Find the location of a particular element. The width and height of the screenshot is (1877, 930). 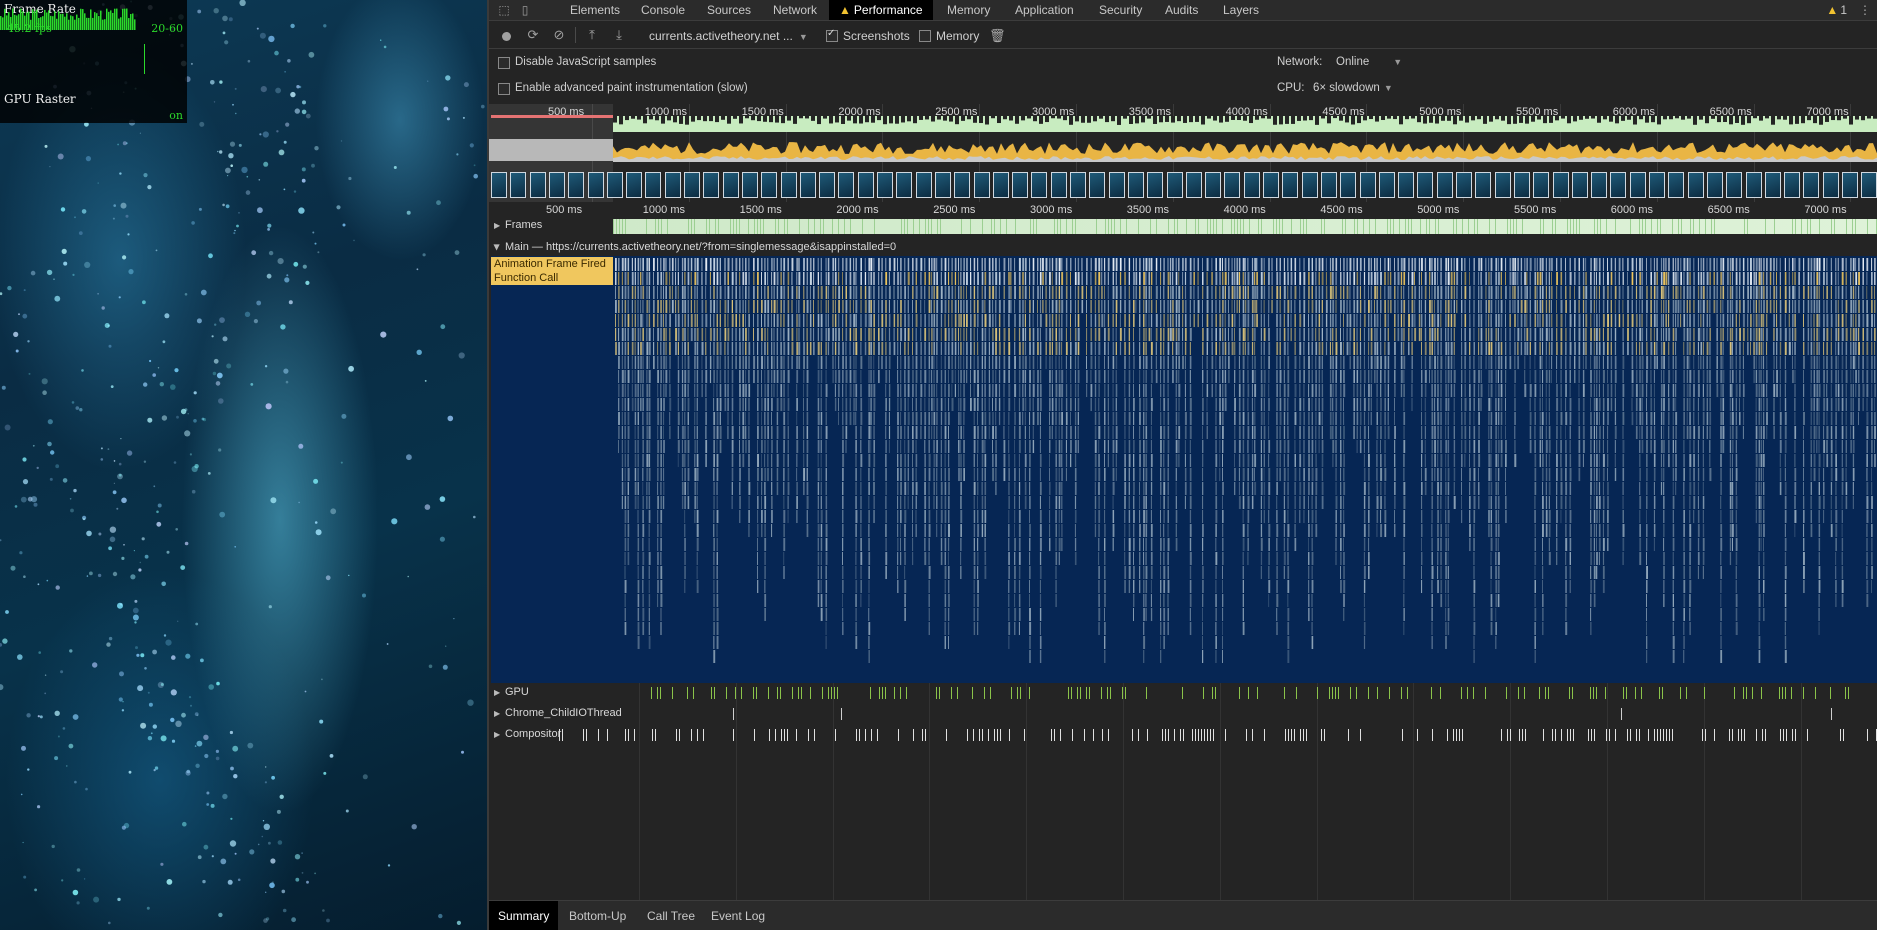

warning-counter: ▲ 1 is located at coordinates (1836, 10).